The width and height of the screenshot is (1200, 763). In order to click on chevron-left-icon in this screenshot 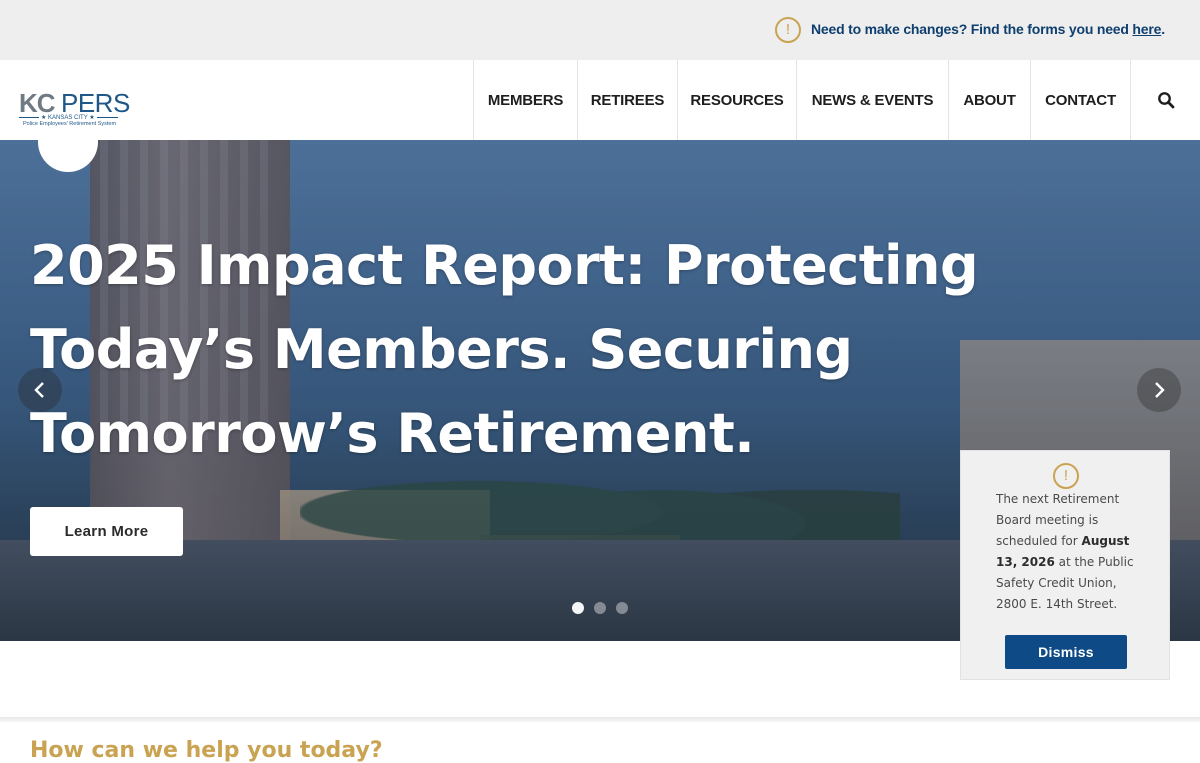, I will do `click(39, 390)`.